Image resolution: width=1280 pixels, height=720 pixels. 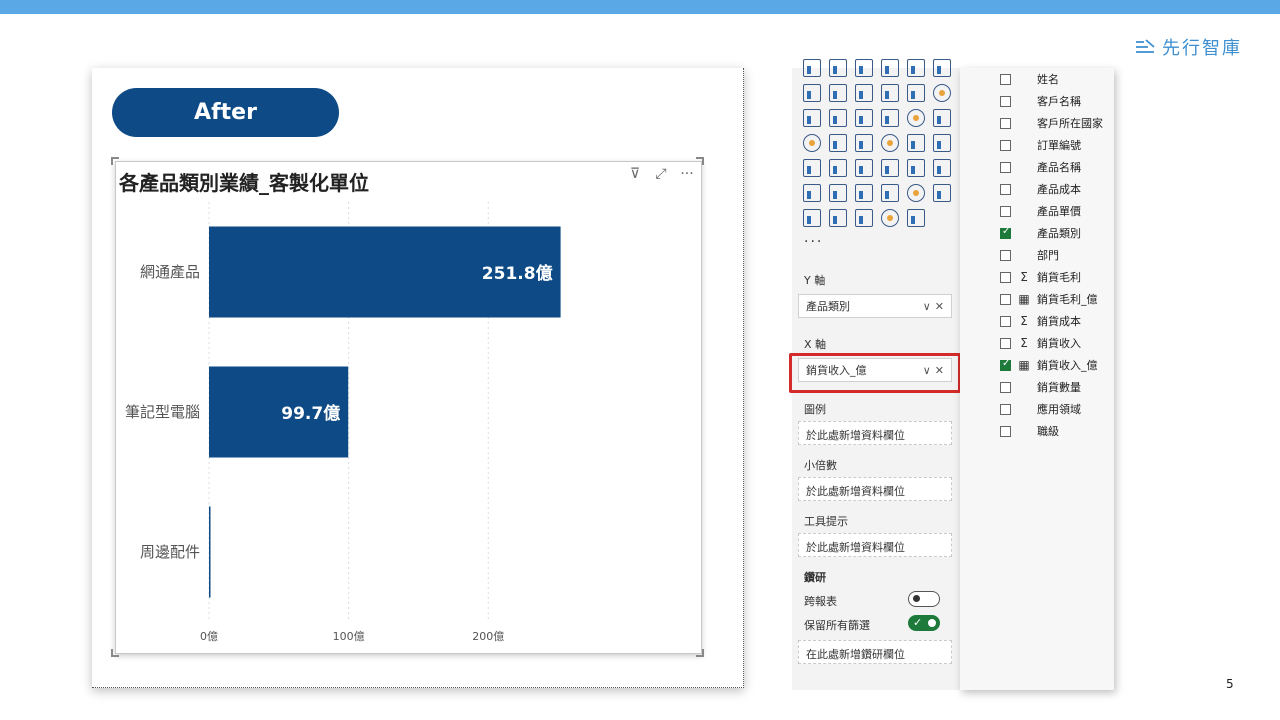 What do you see at coordinates (890, 118) in the screenshot?
I see `pie-chart-icon` at bounding box center [890, 118].